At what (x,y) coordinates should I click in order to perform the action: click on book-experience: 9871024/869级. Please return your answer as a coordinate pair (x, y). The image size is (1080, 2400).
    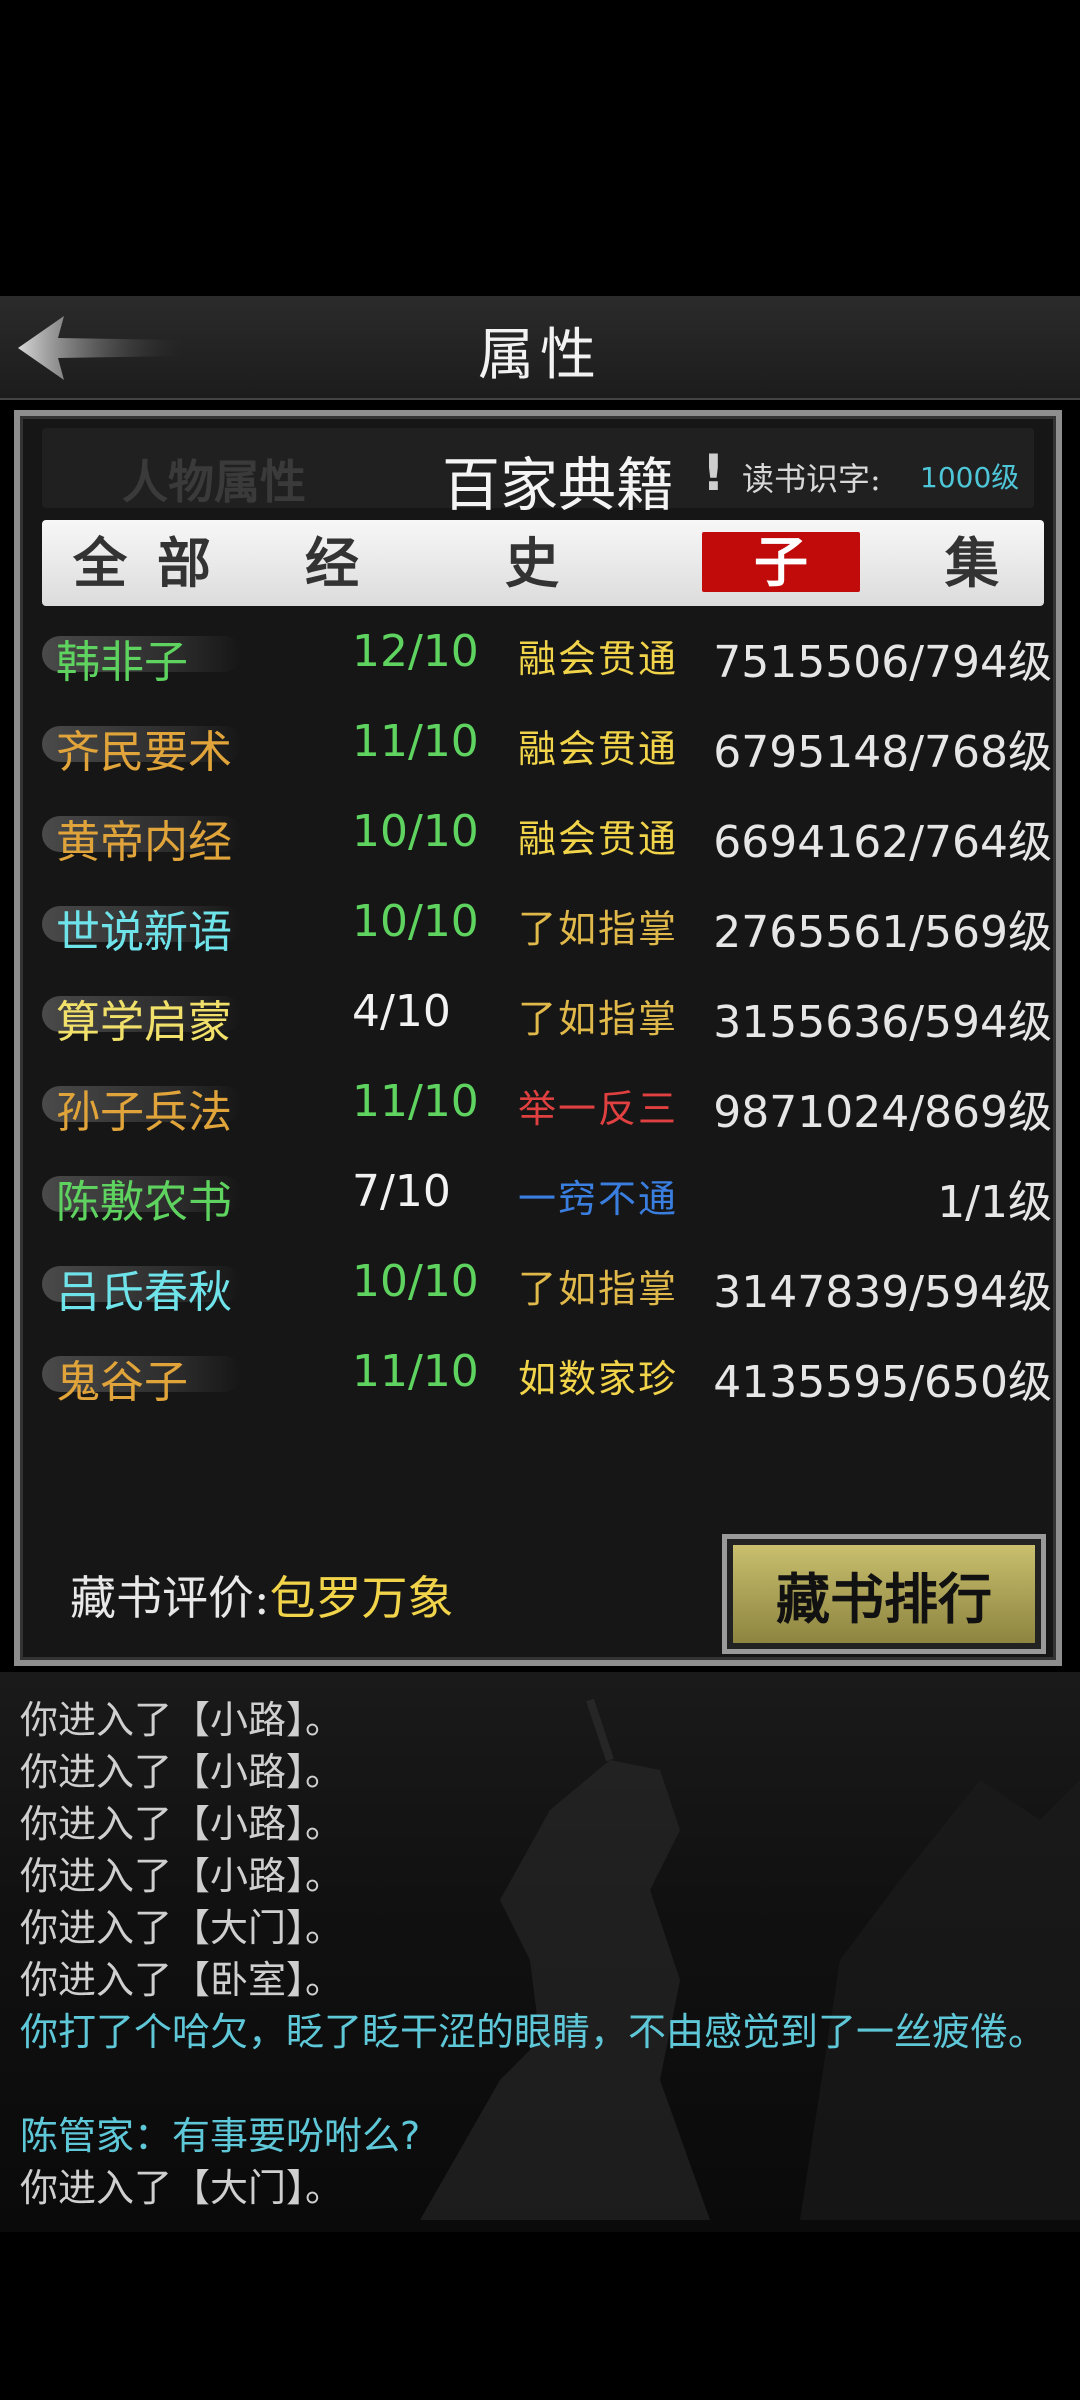
    Looking at the image, I should click on (882, 1112).